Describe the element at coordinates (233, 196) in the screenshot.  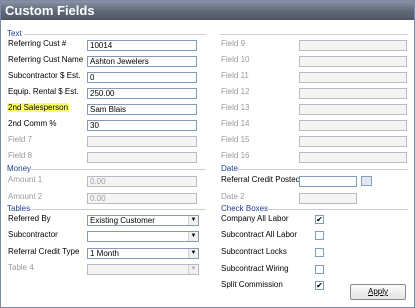
I see `field-label-date-2: Date 2` at that location.